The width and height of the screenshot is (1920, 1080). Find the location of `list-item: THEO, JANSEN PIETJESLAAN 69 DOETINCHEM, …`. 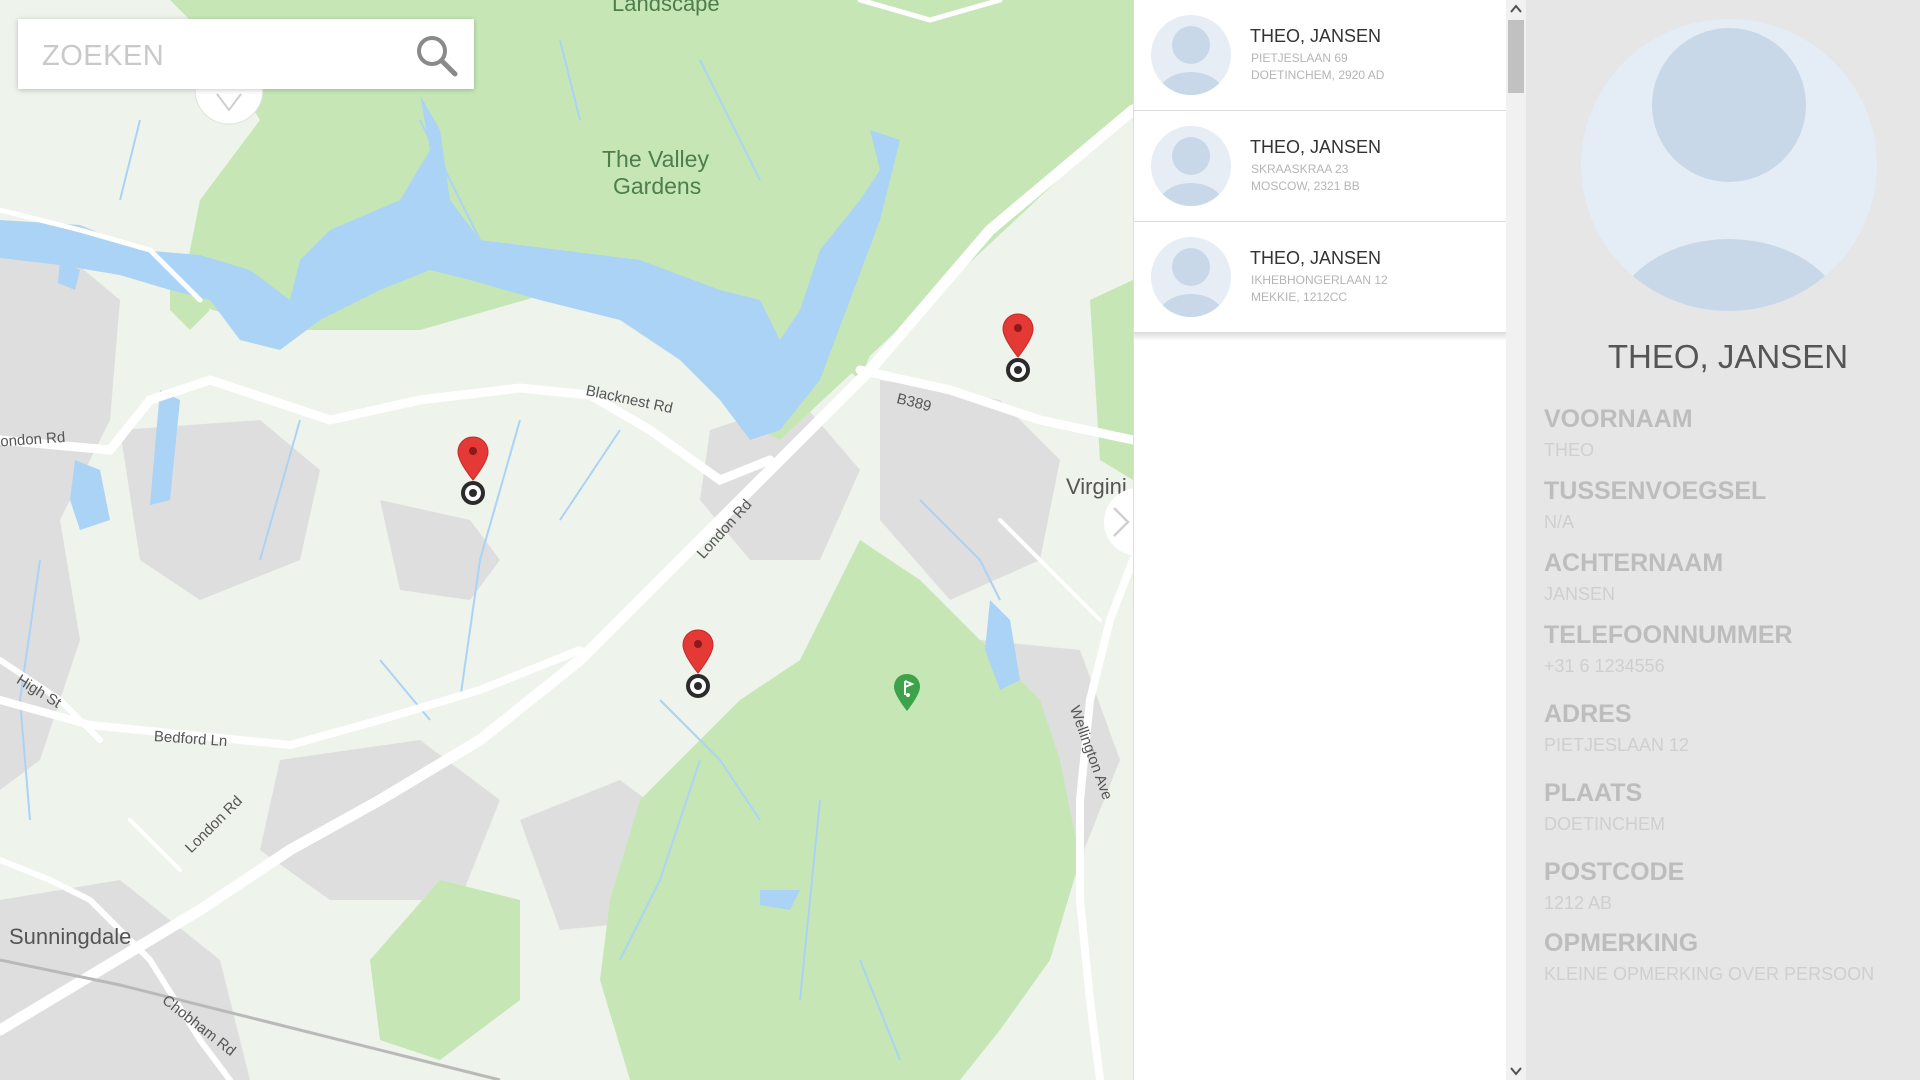

list-item: THEO, JANSEN PIETJESLAAN 69 DOETINCHEM, … is located at coordinates (1320, 55).